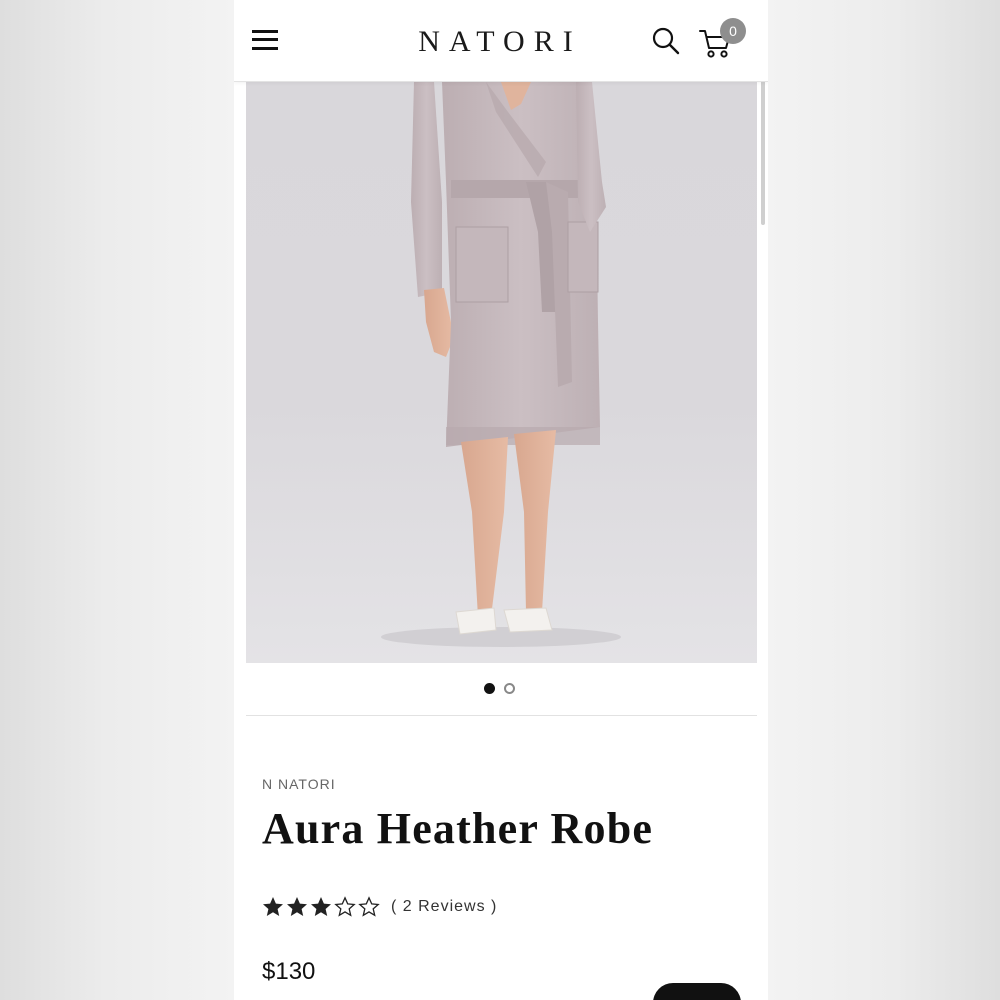  Describe the element at coordinates (733, 31) in the screenshot. I see `cart-count-badge: 0` at that location.